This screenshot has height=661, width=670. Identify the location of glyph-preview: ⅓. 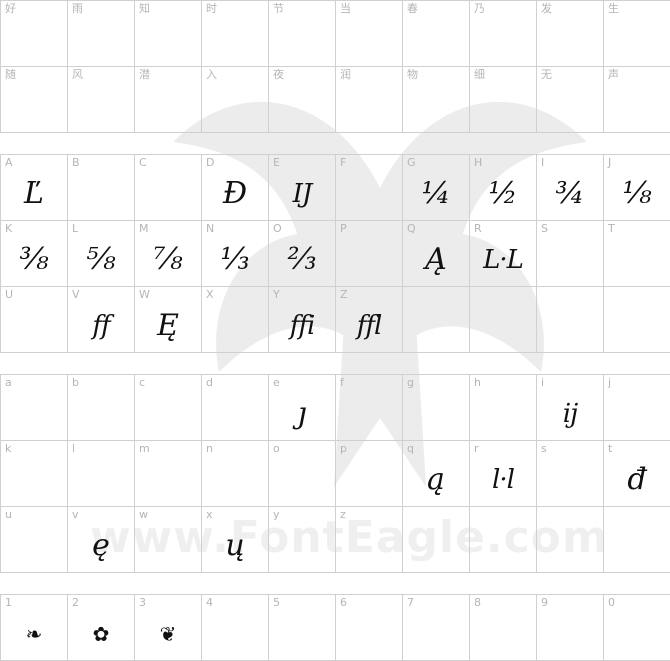
(235, 259).